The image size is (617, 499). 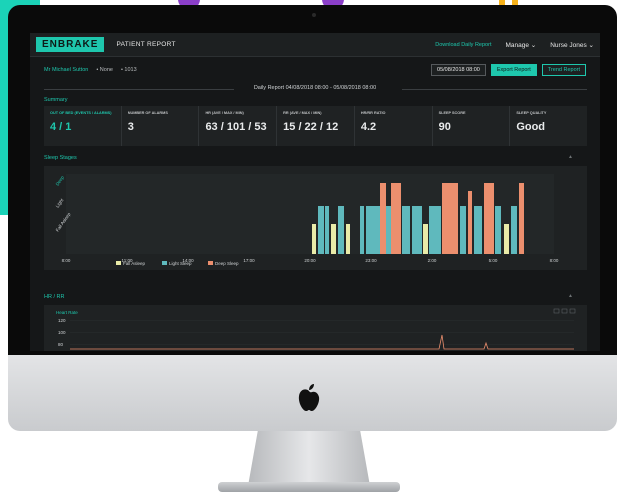 I want to click on user-menu-label: Nurse Jones, so click(x=568, y=45).